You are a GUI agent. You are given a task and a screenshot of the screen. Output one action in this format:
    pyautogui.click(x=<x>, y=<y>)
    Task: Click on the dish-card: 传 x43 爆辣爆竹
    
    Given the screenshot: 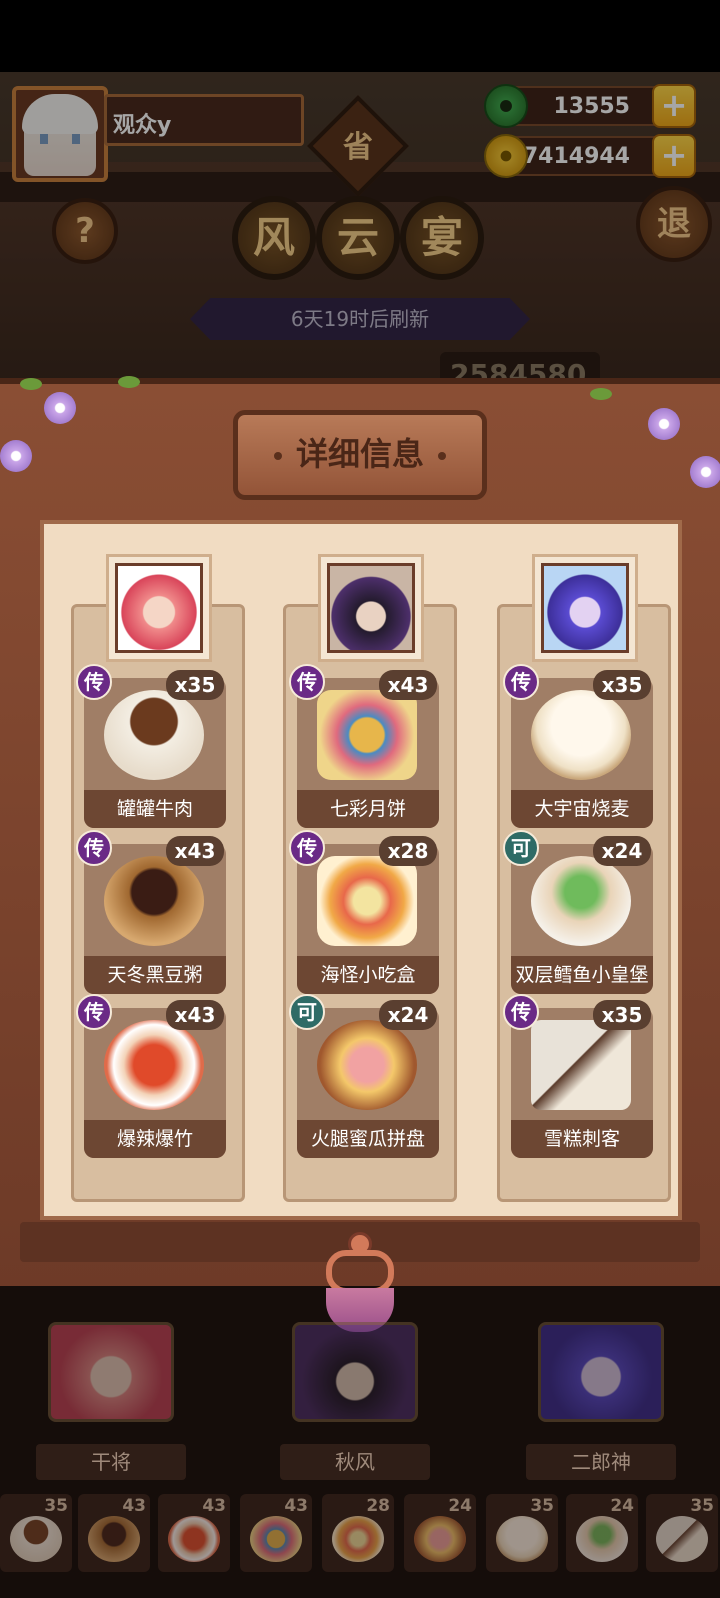 What is the action you would take?
    pyautogui.click(x=151, y=1077)
    